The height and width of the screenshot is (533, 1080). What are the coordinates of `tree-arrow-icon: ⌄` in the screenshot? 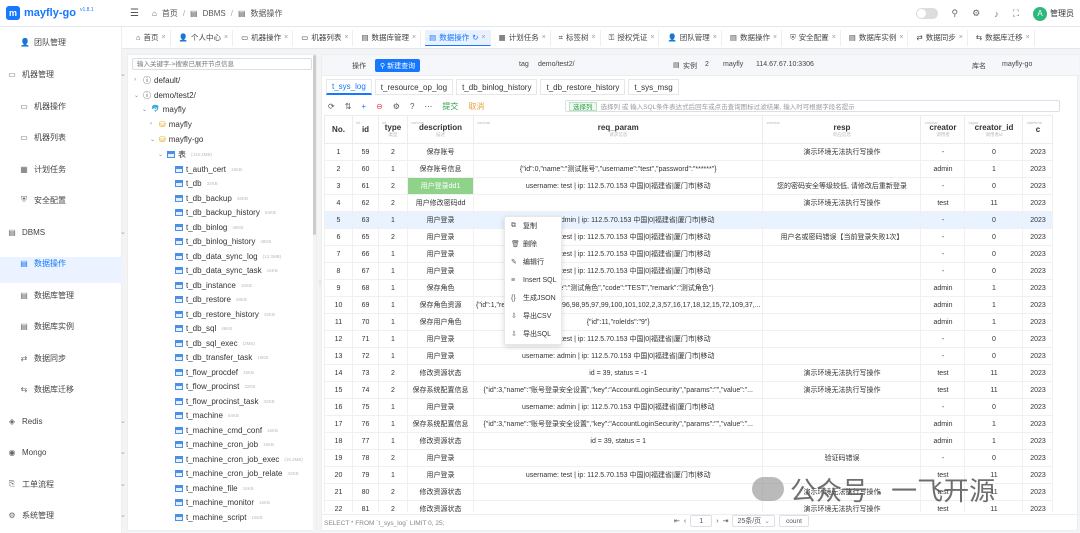 It's located at (153, 139).